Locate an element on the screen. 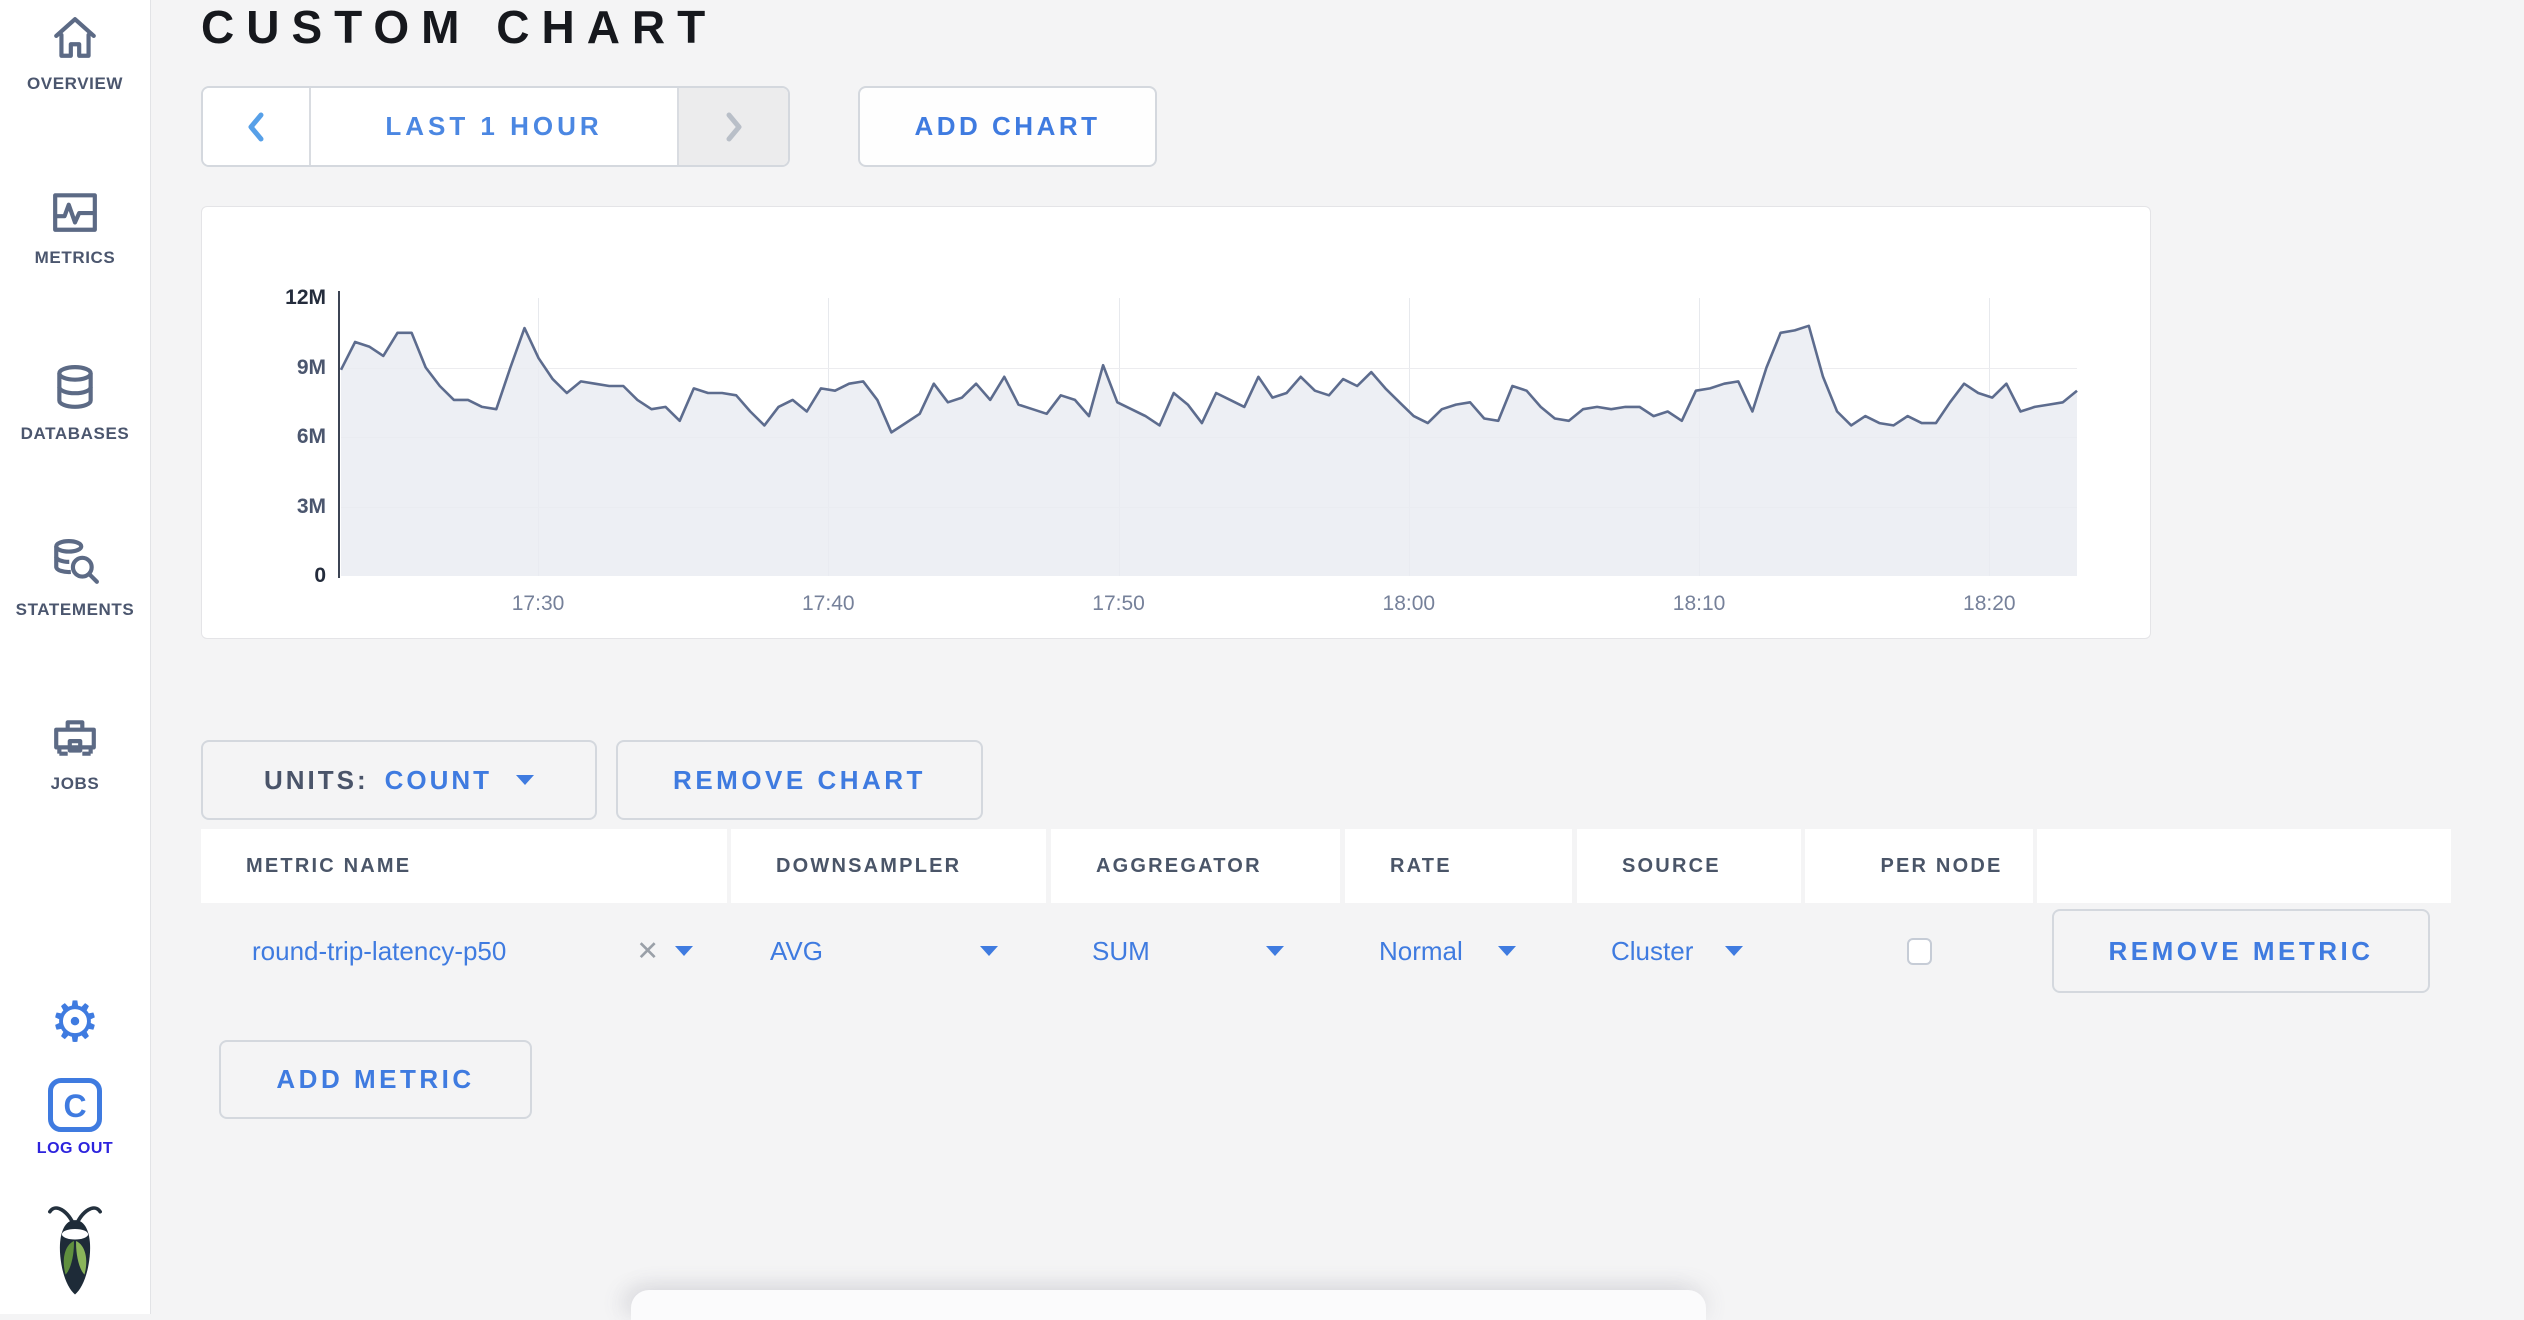 The height and width of the screenshot is (1320, 2524). x-axis-tick-label: 18:10 is located at coordinates (1699, 603).